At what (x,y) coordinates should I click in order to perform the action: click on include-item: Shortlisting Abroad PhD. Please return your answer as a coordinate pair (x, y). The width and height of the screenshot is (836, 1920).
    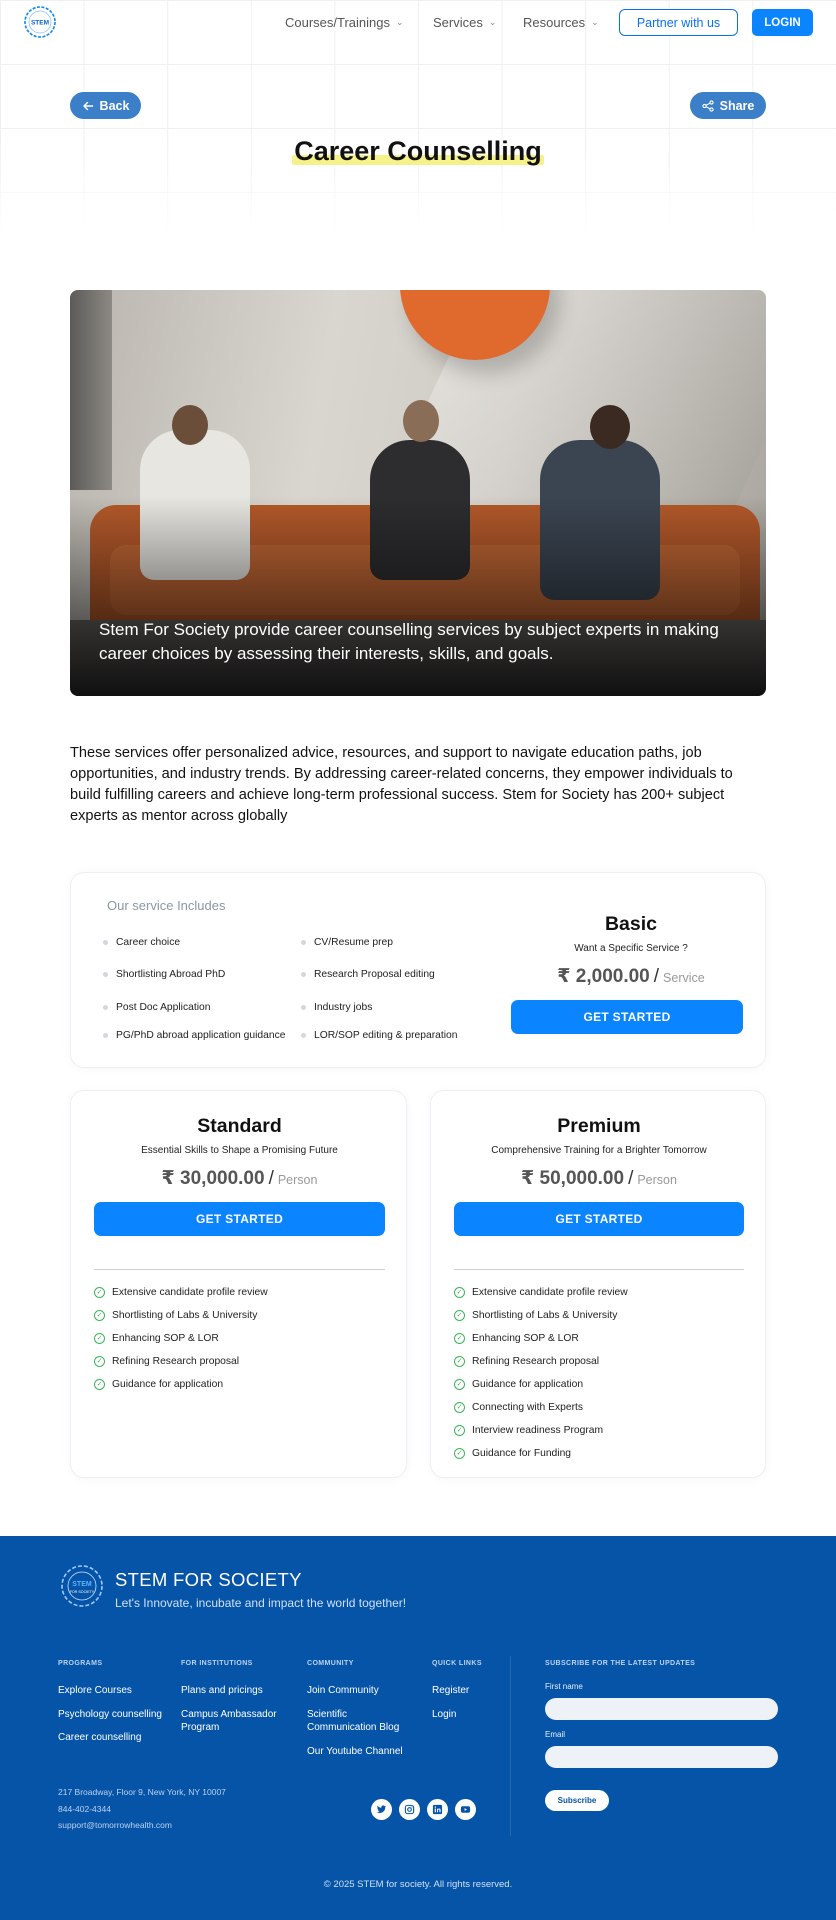
    Looking at the image, I should click on (164, 974).